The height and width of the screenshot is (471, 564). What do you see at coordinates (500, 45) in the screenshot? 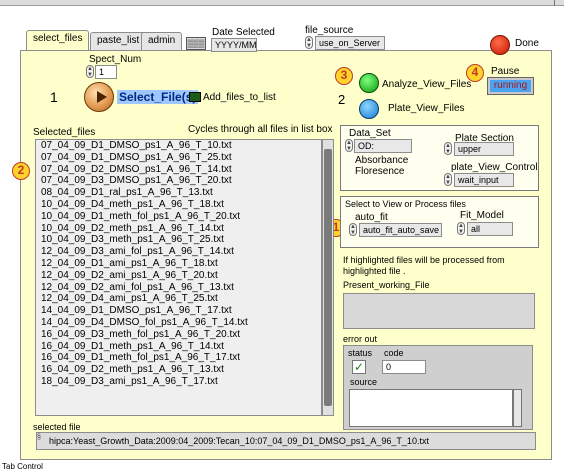
I see `done-button` at bounding box center [500, 45].